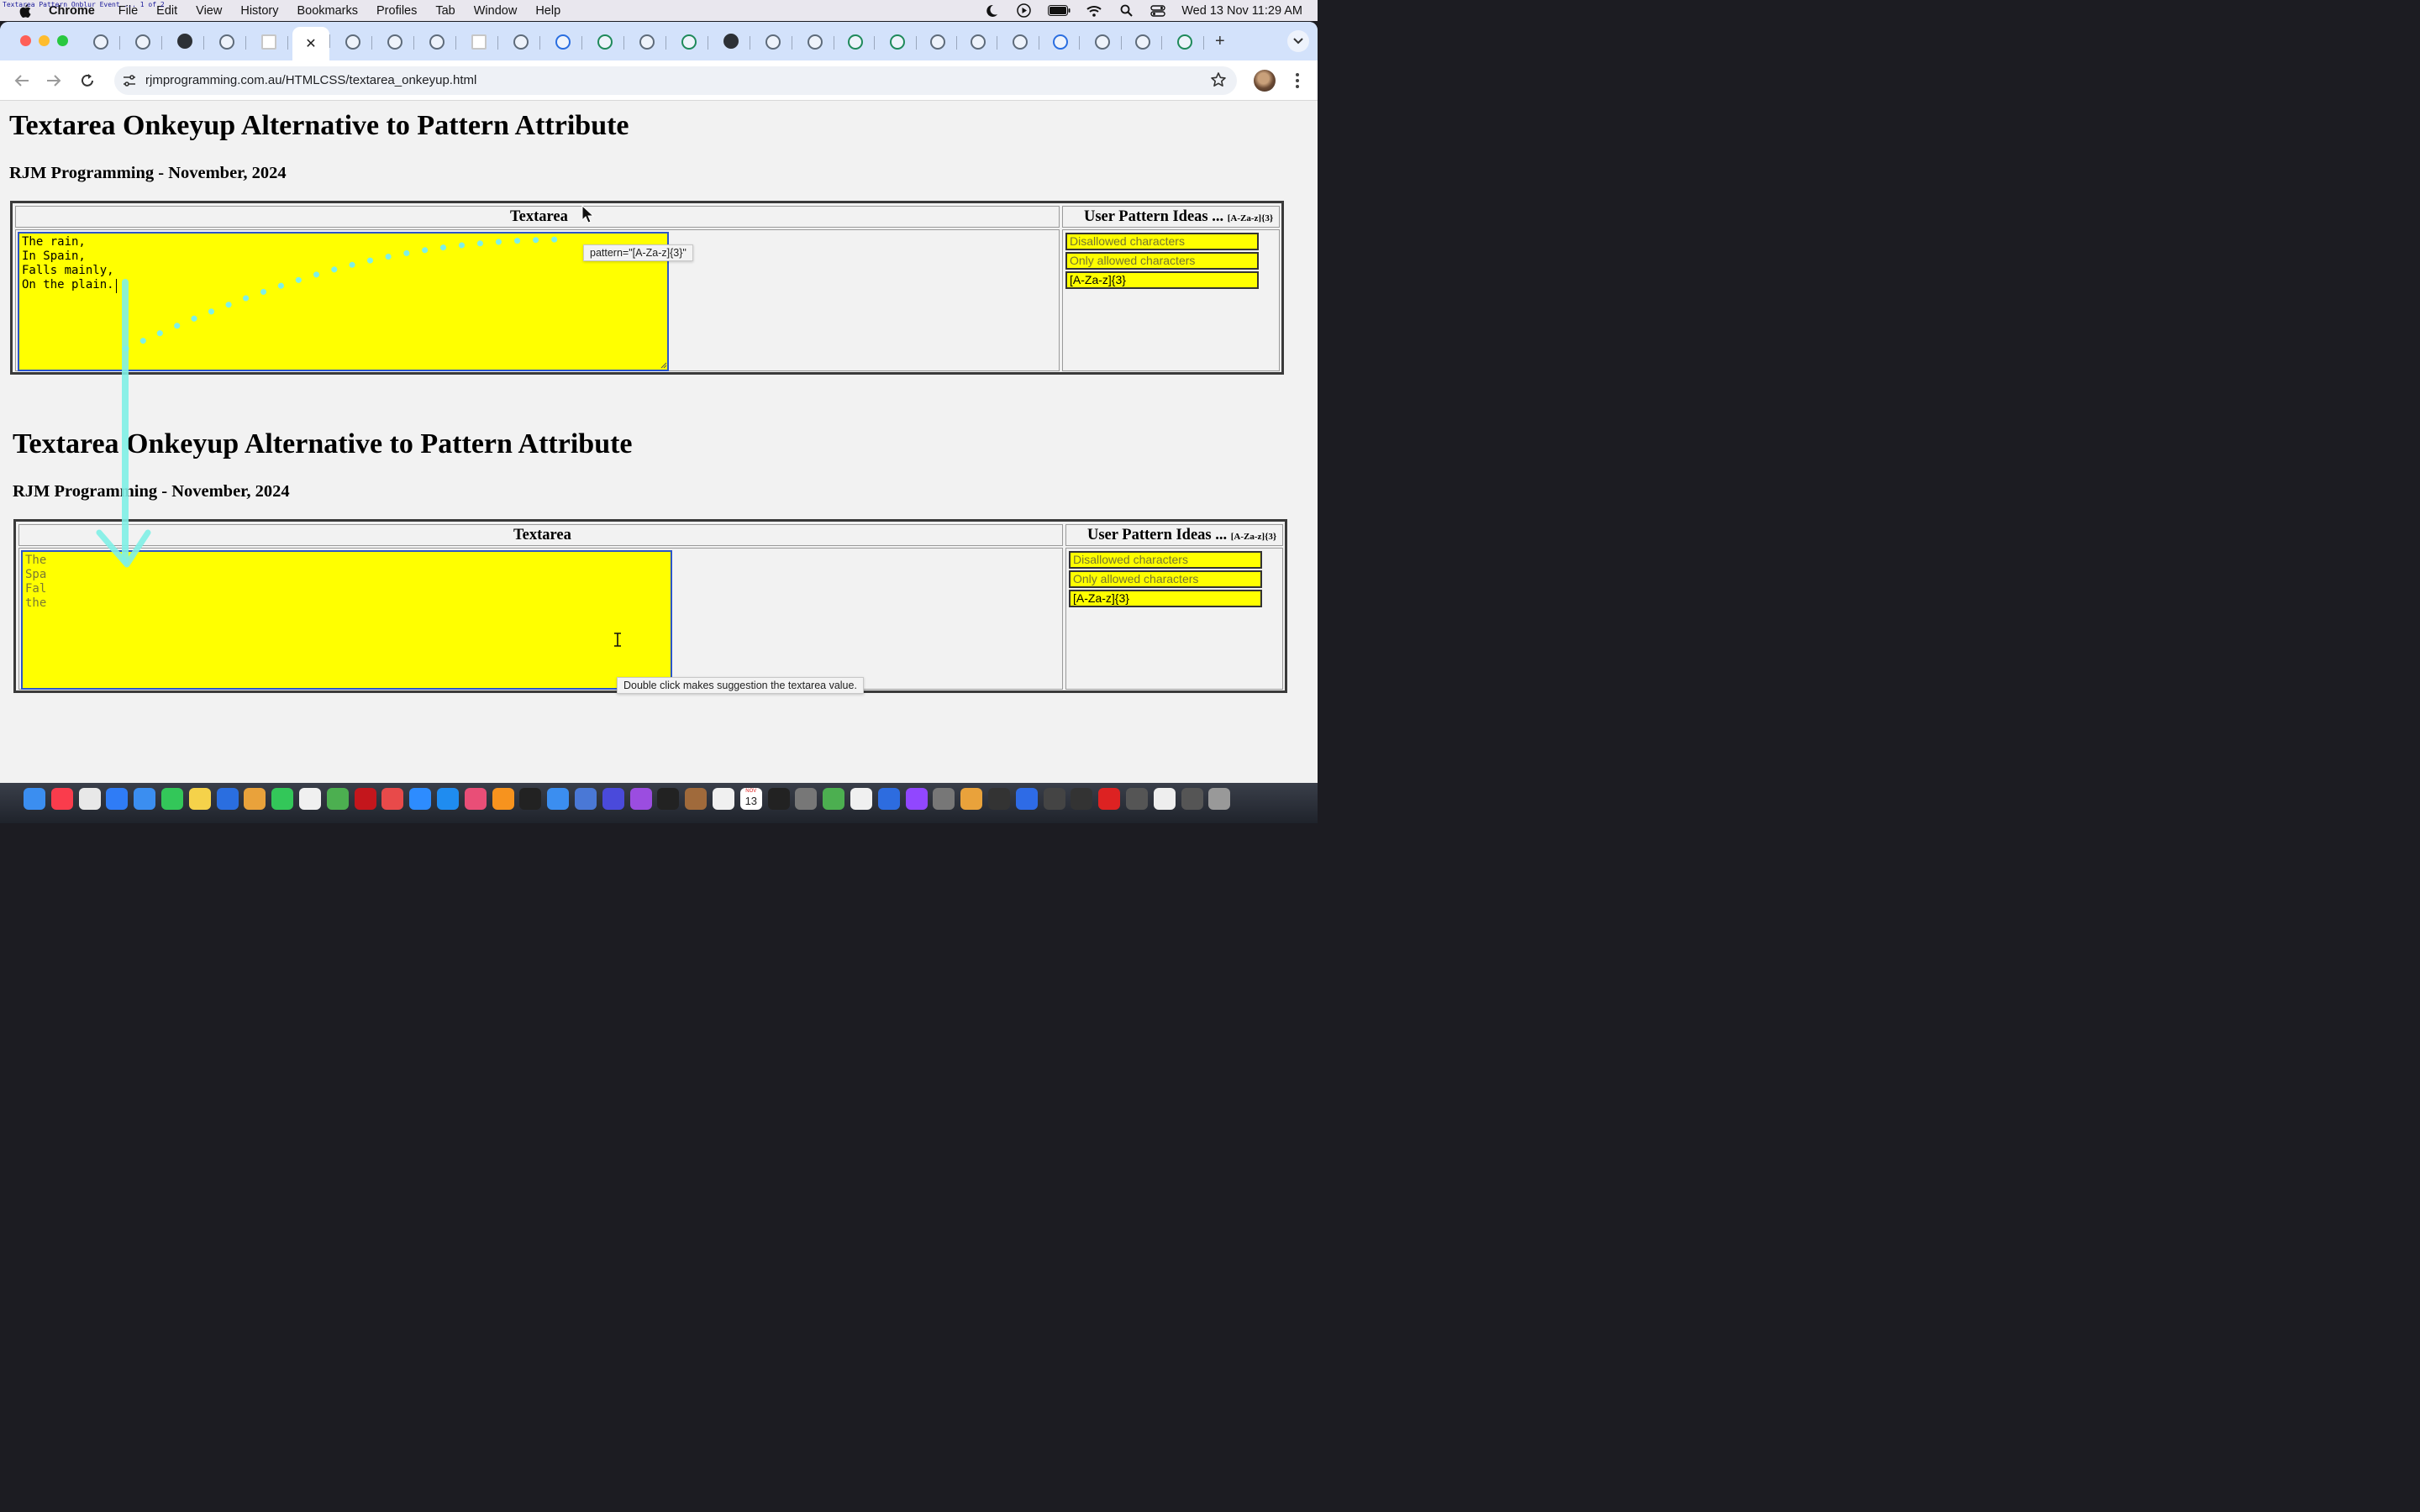 Image resolution: width=2420 pixels, height=1512 pixels. What do you see at coordinates (1059, 11) in the screenshot?
I see `battery-icon` at bounding box center [1059, 11].